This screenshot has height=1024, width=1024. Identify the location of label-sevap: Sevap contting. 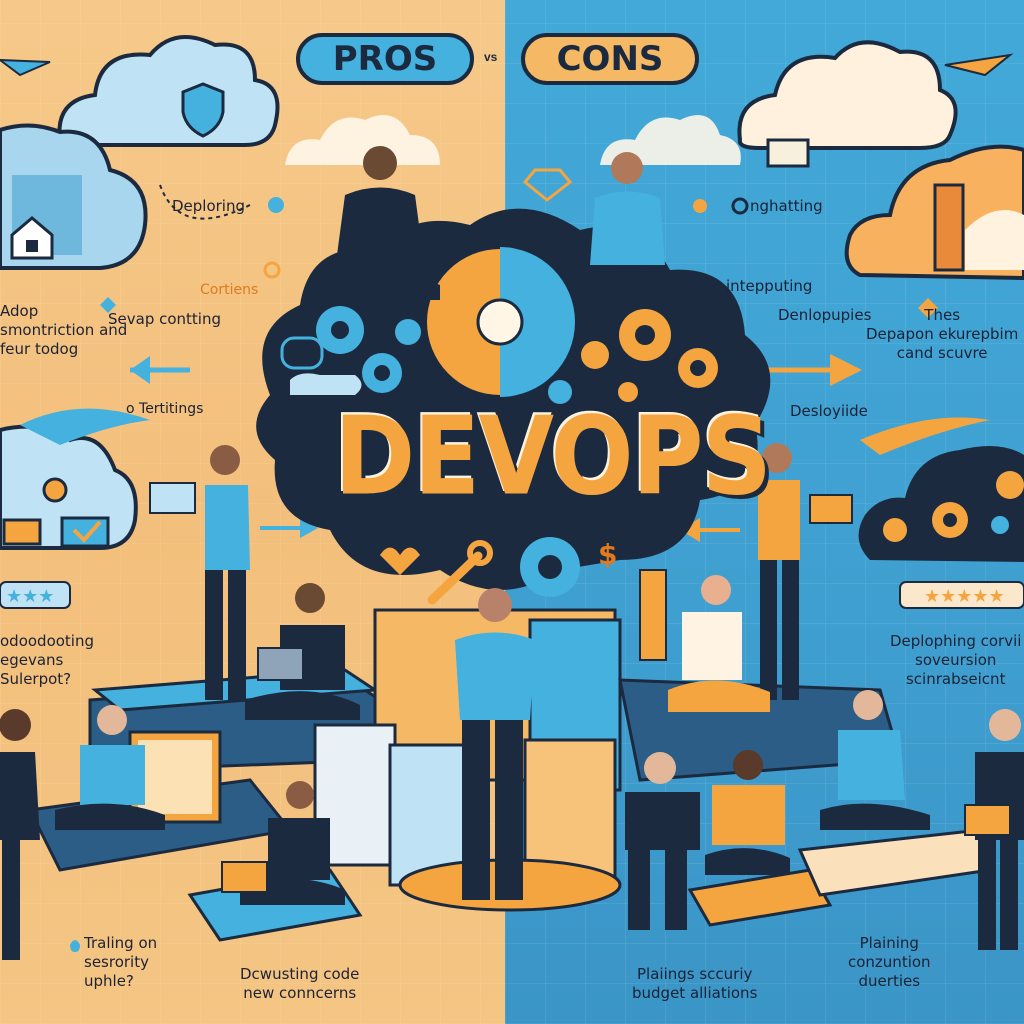
(164, 319).